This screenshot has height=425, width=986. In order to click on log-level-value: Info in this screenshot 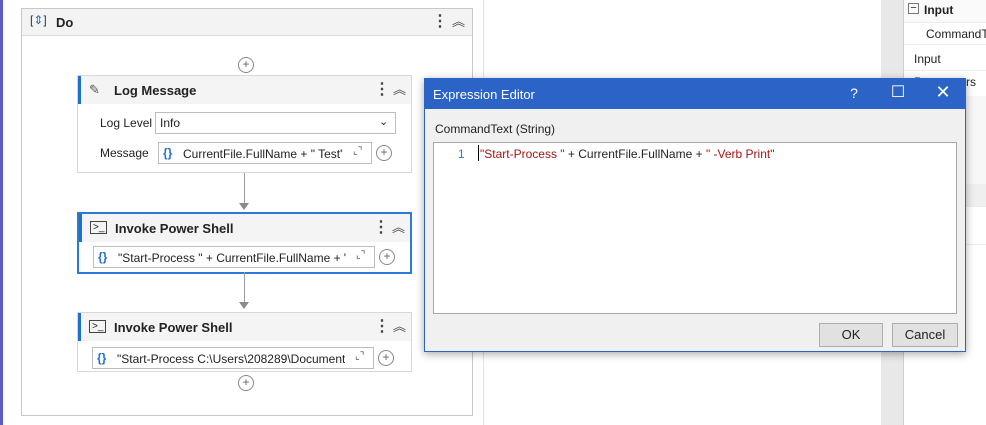, I will do `click(170, 123)`.